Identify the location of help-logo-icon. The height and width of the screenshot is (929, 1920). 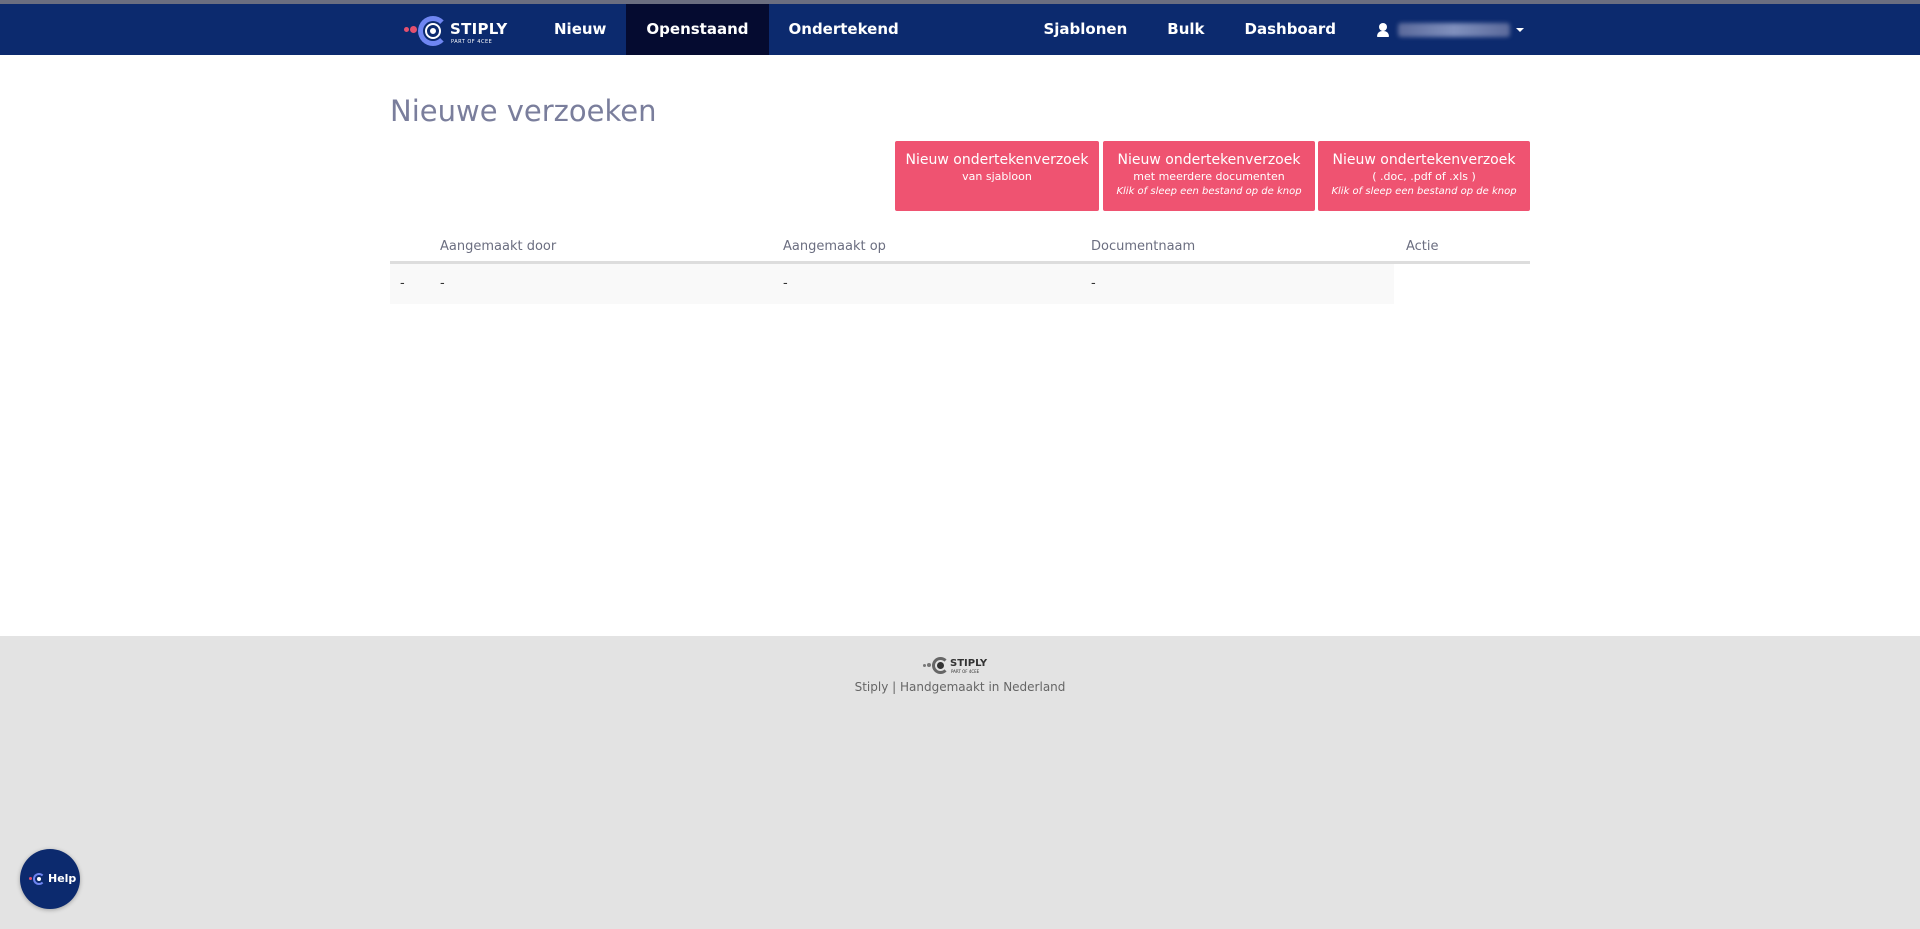
(37, 879).